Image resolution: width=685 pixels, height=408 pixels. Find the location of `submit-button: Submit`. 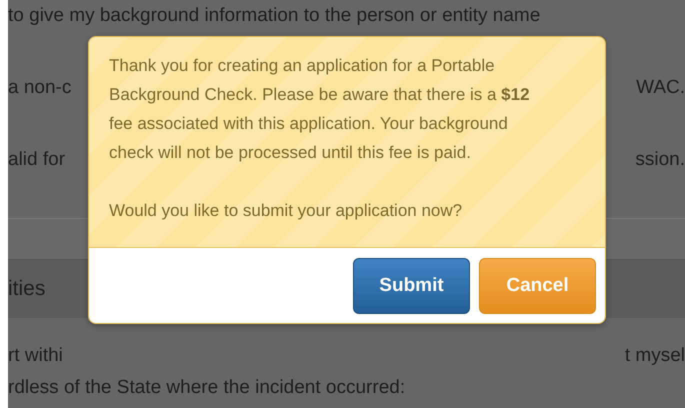

submit-button: Submit is located at coordinates (411, 286).